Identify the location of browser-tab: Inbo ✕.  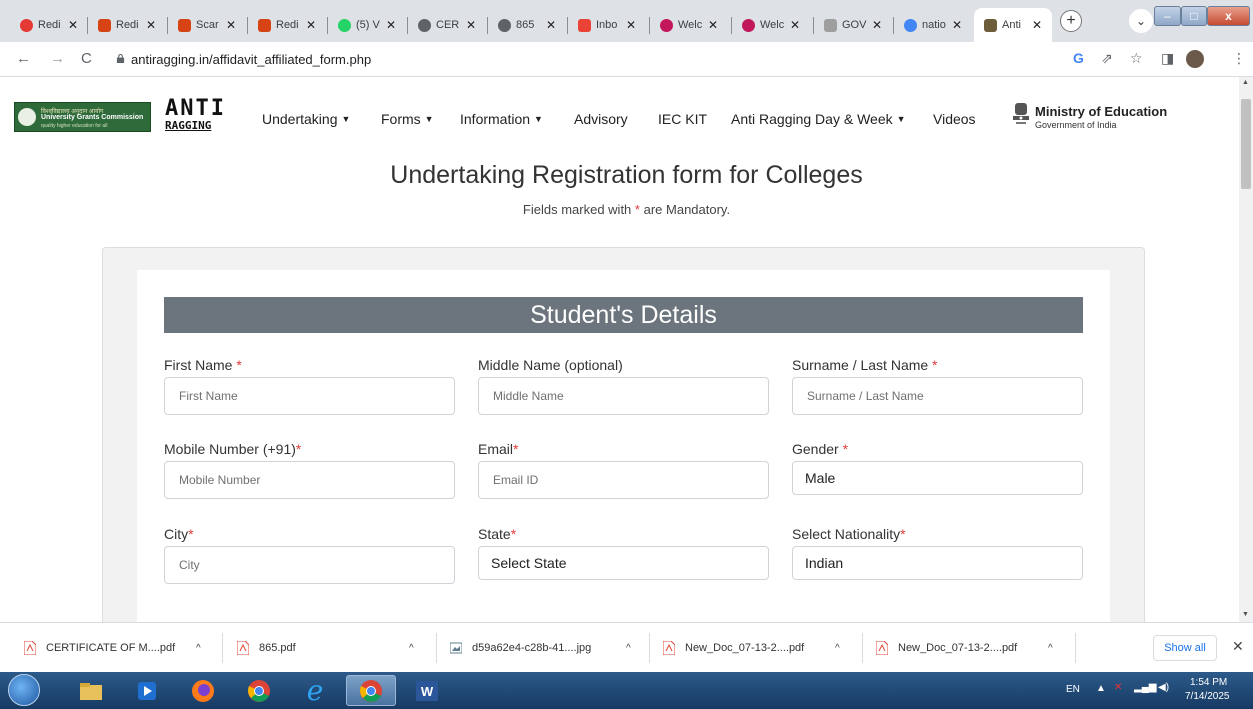
(609, 25).